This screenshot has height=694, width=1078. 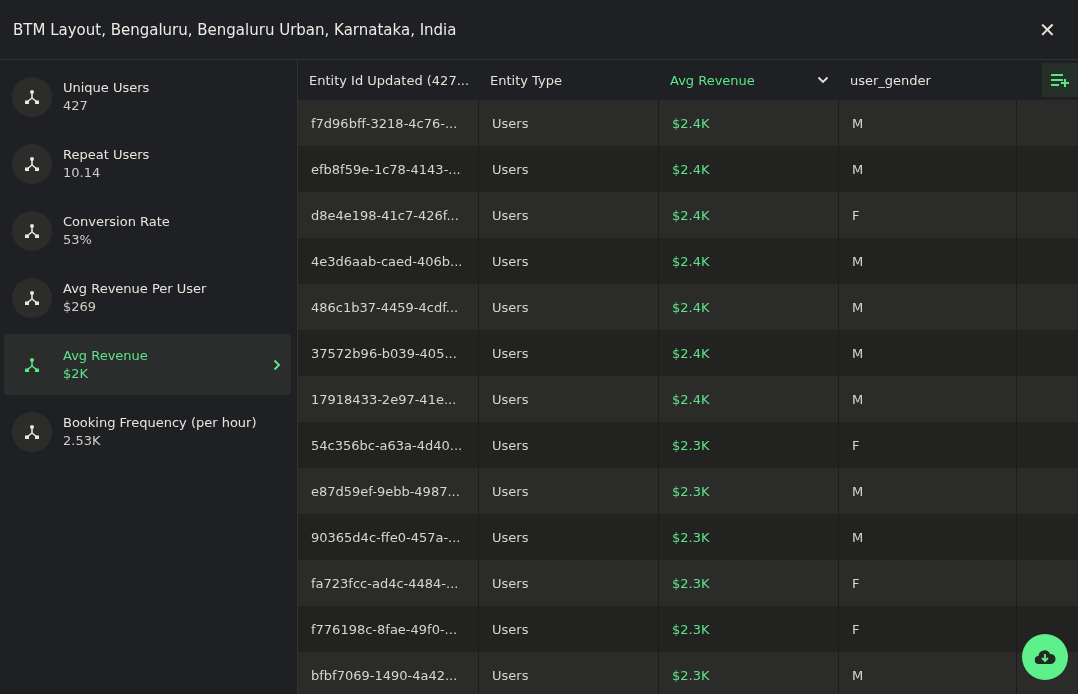 I want to click on list-plus-icon, so click(x=1060, y=80).